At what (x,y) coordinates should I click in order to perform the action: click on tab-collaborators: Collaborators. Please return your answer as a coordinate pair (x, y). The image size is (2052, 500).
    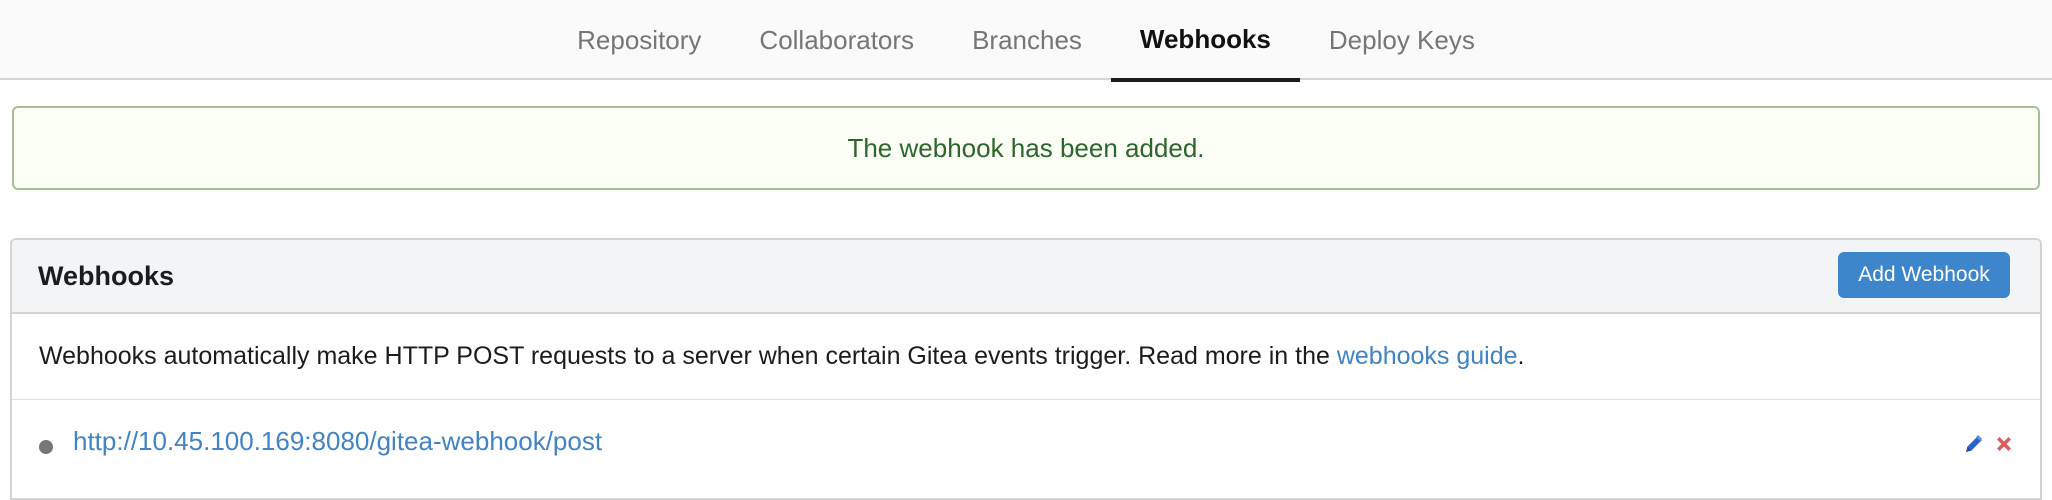
    Looking at the image, I should click on (836, 40).